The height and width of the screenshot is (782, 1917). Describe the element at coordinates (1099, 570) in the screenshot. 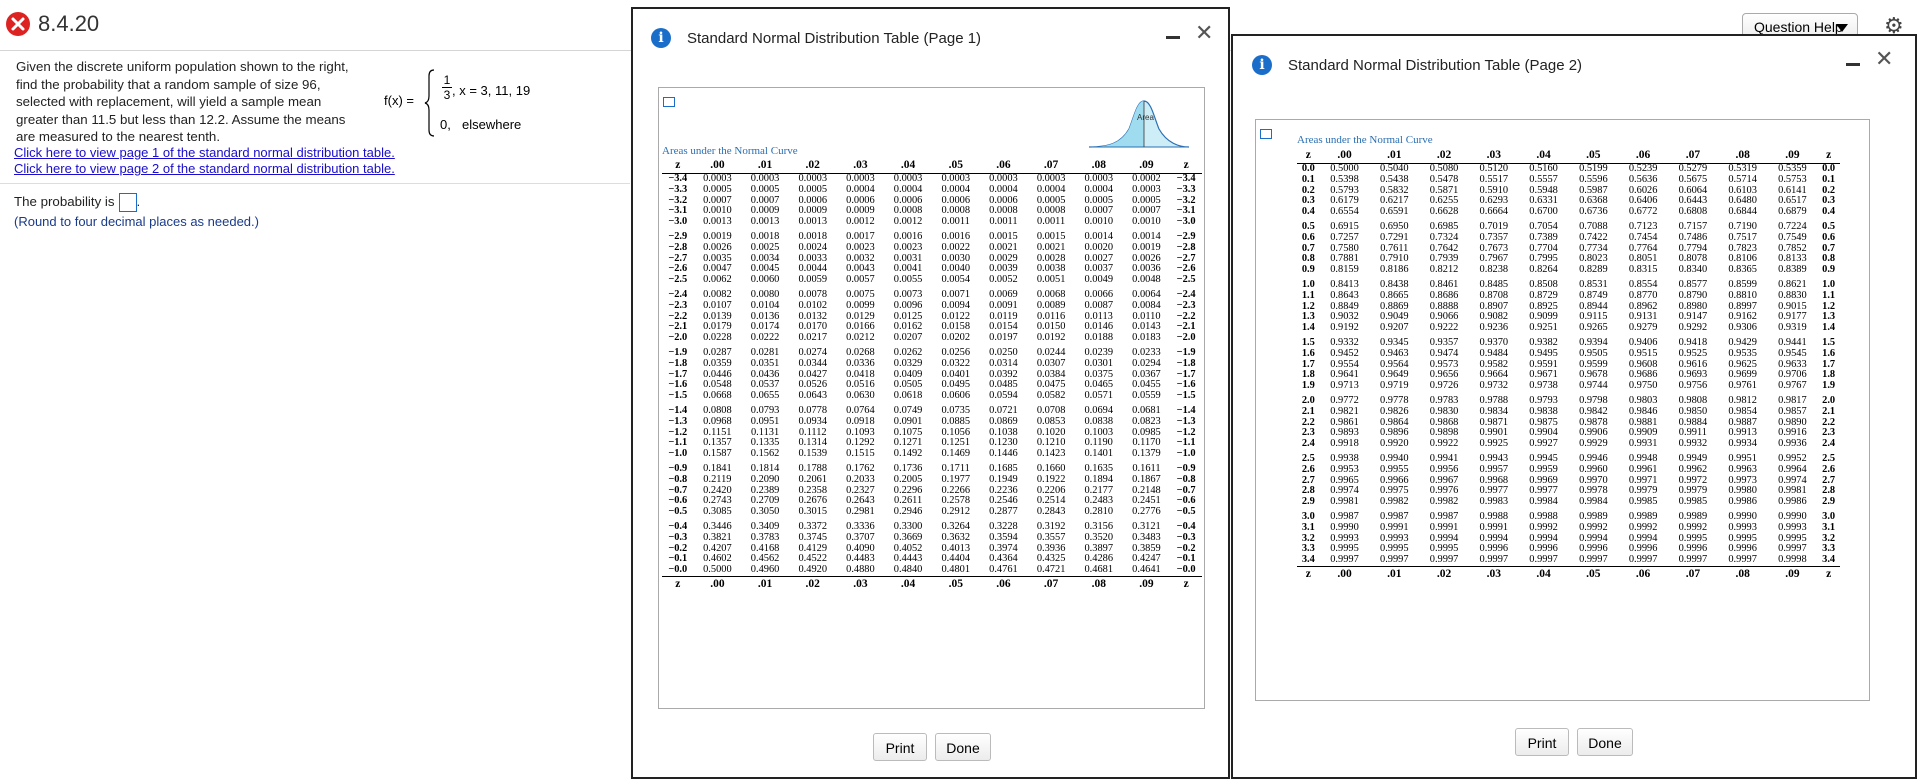

I see `table-cell: 0.4681` at that location.